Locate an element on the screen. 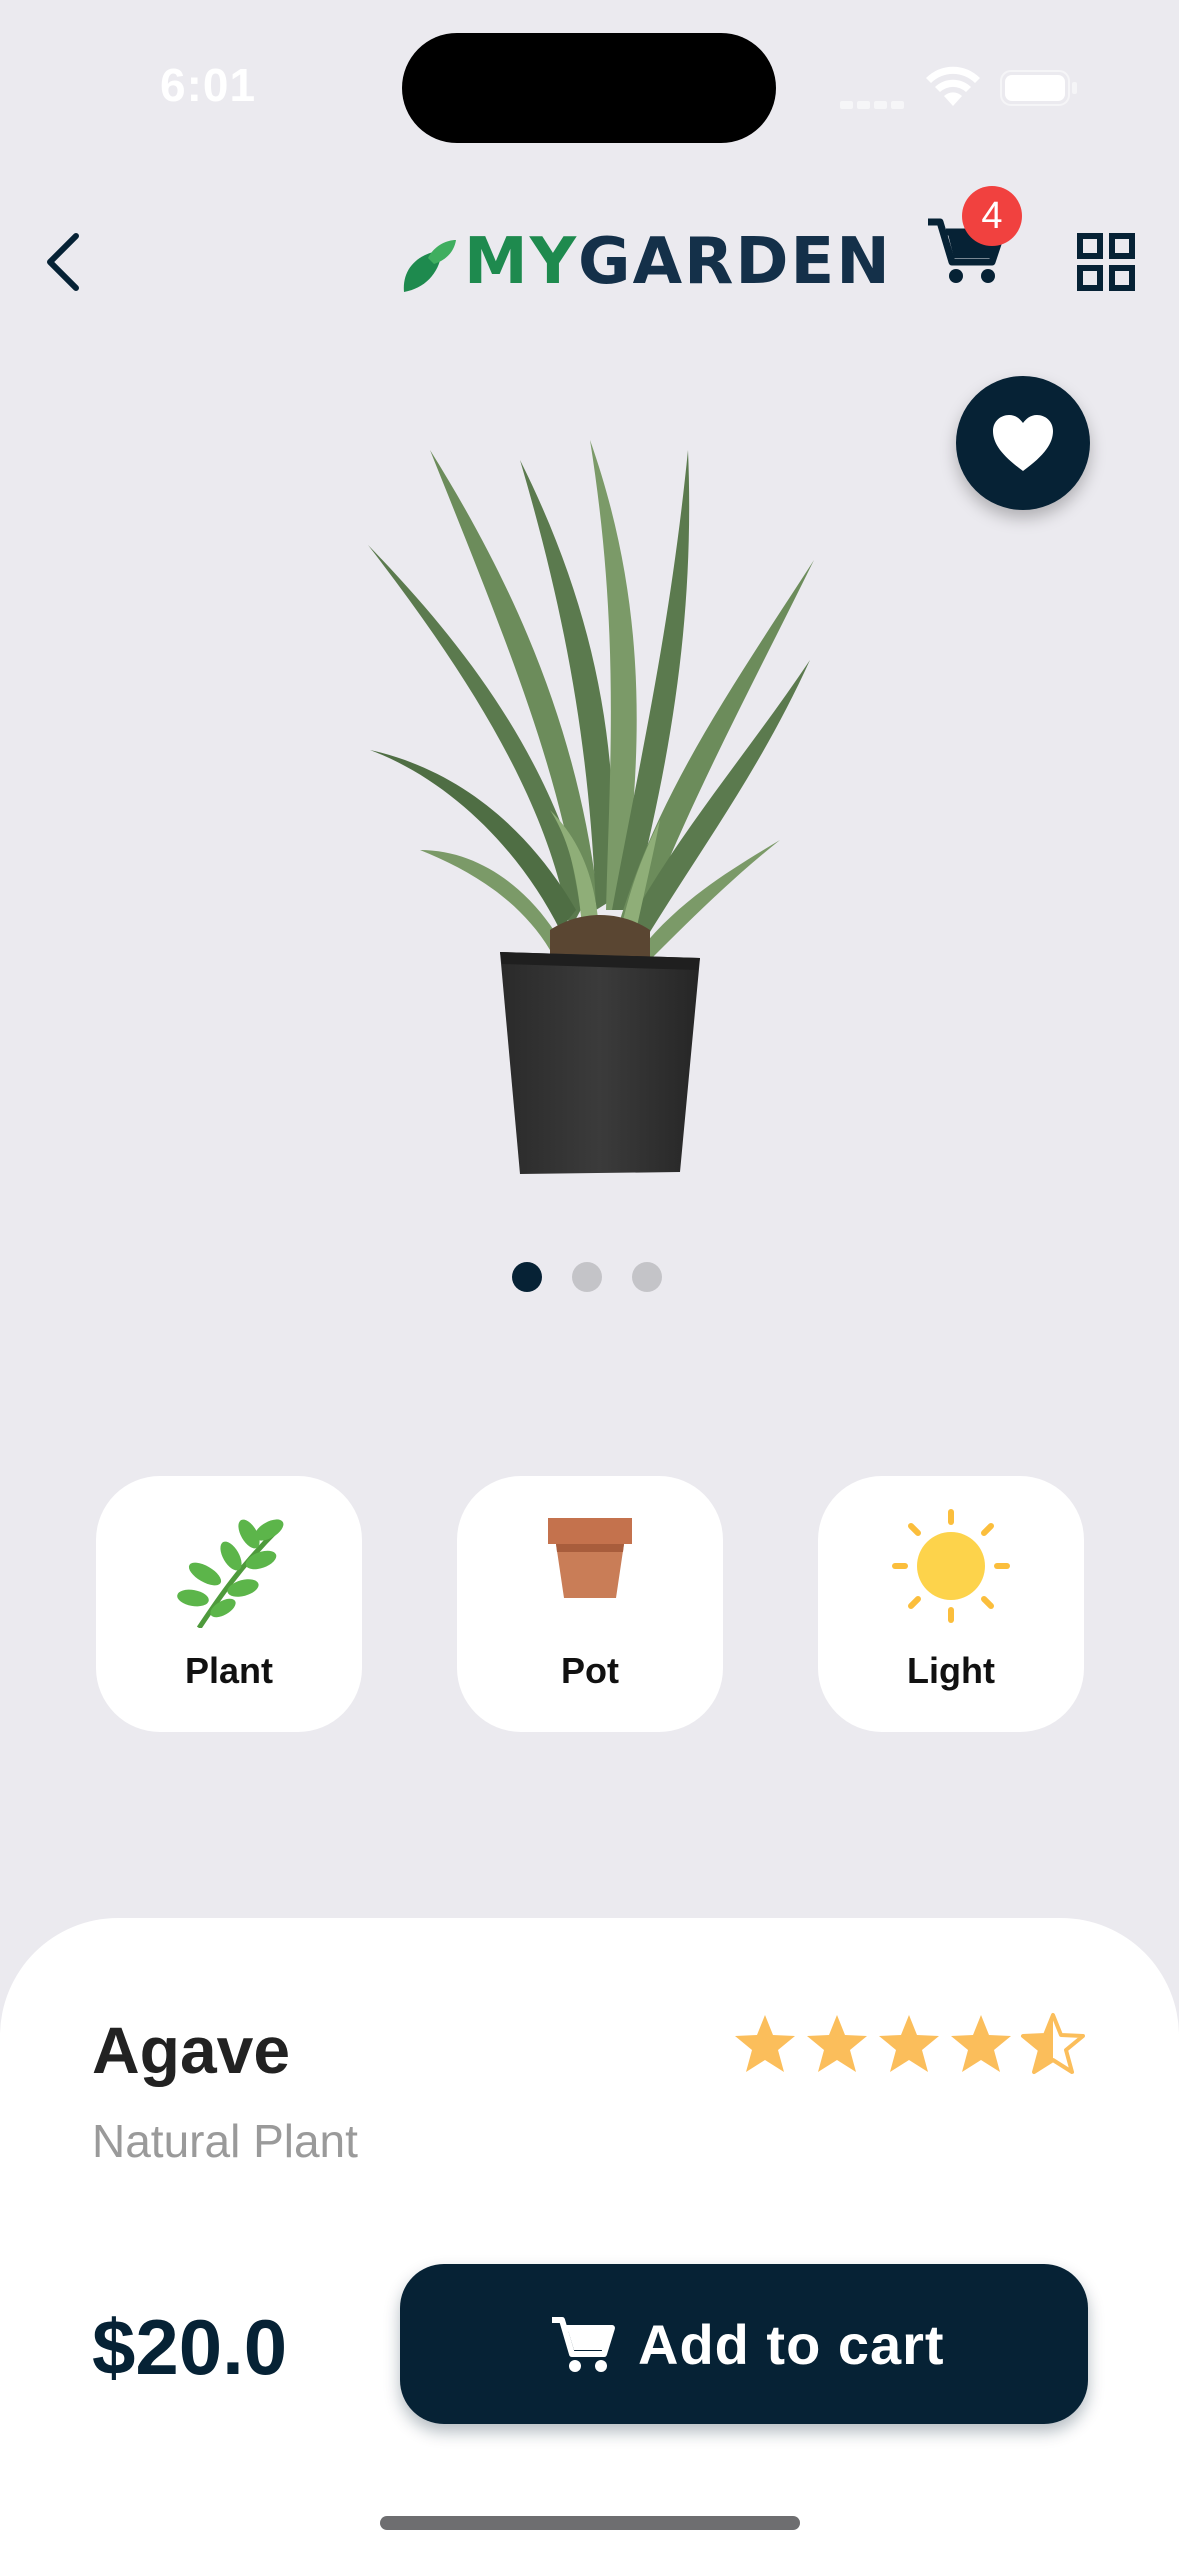 This screenshot has height=2556, width=1179. back-button is located at coordinates (66, 262).